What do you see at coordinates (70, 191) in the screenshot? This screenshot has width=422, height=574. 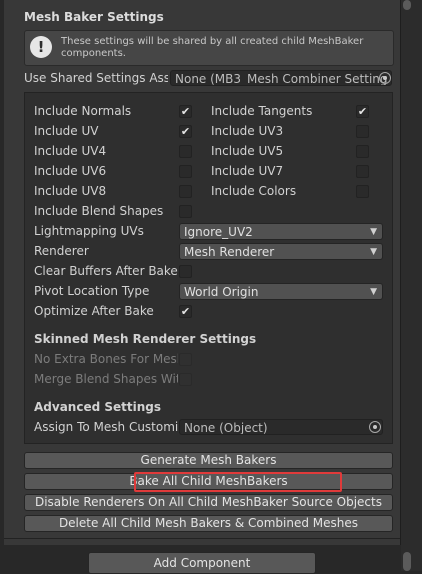 I see `include-uv8-label: Include UV8` at bounding box center [70, 191].